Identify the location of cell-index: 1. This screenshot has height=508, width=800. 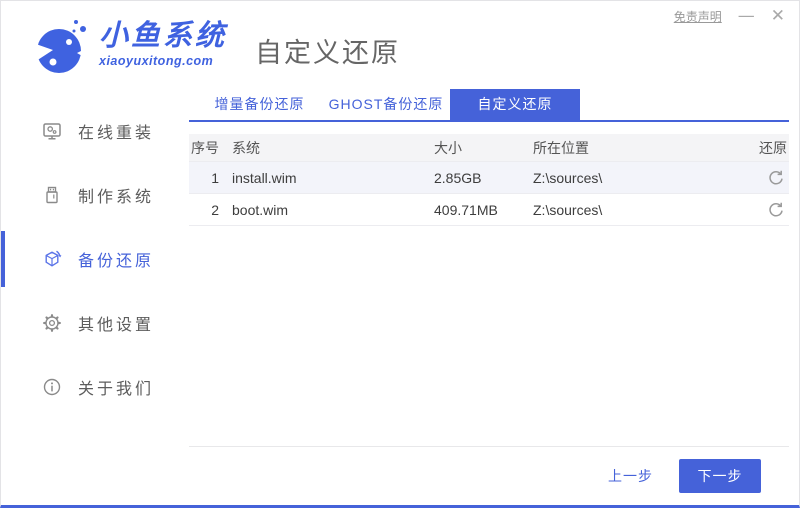
(215, 177).